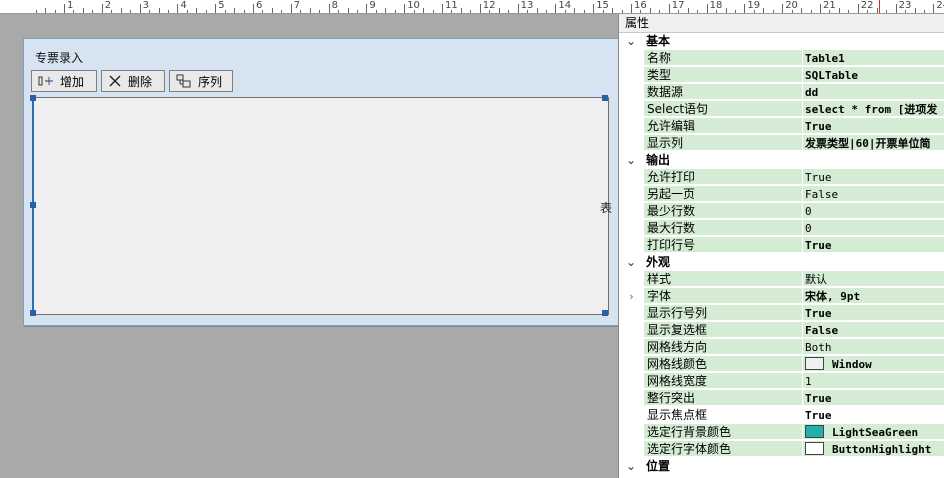 The height and width of the screenshot is (478, 944). Describe the element at coordinates (723, 92) in the screenshot. I see `property-name: 数据源` at that location.